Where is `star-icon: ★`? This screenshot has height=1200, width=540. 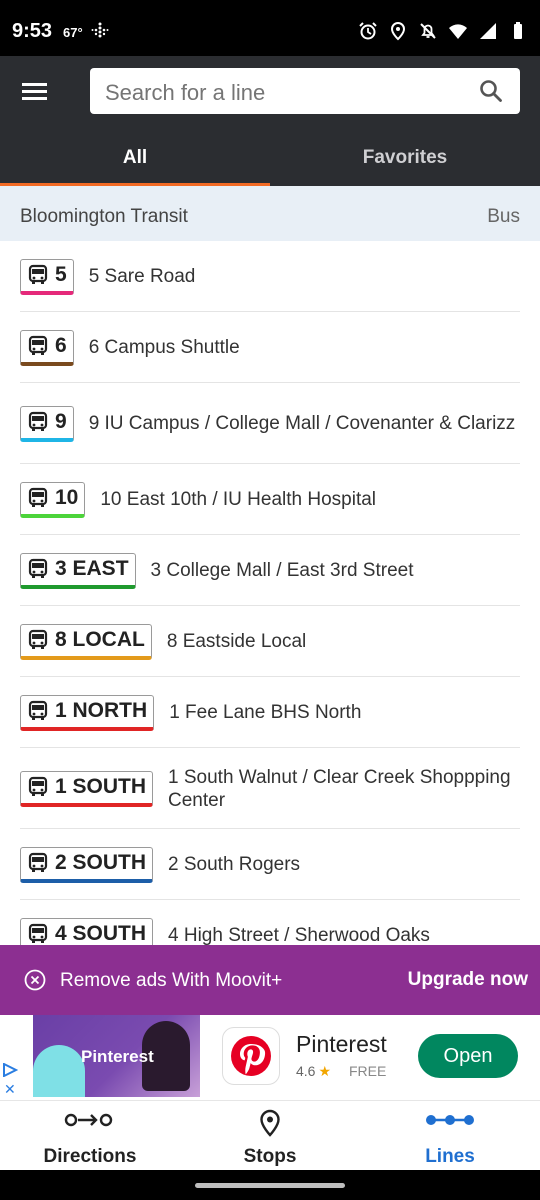
star-icon: ★ is located at coordinates (325, 1071).